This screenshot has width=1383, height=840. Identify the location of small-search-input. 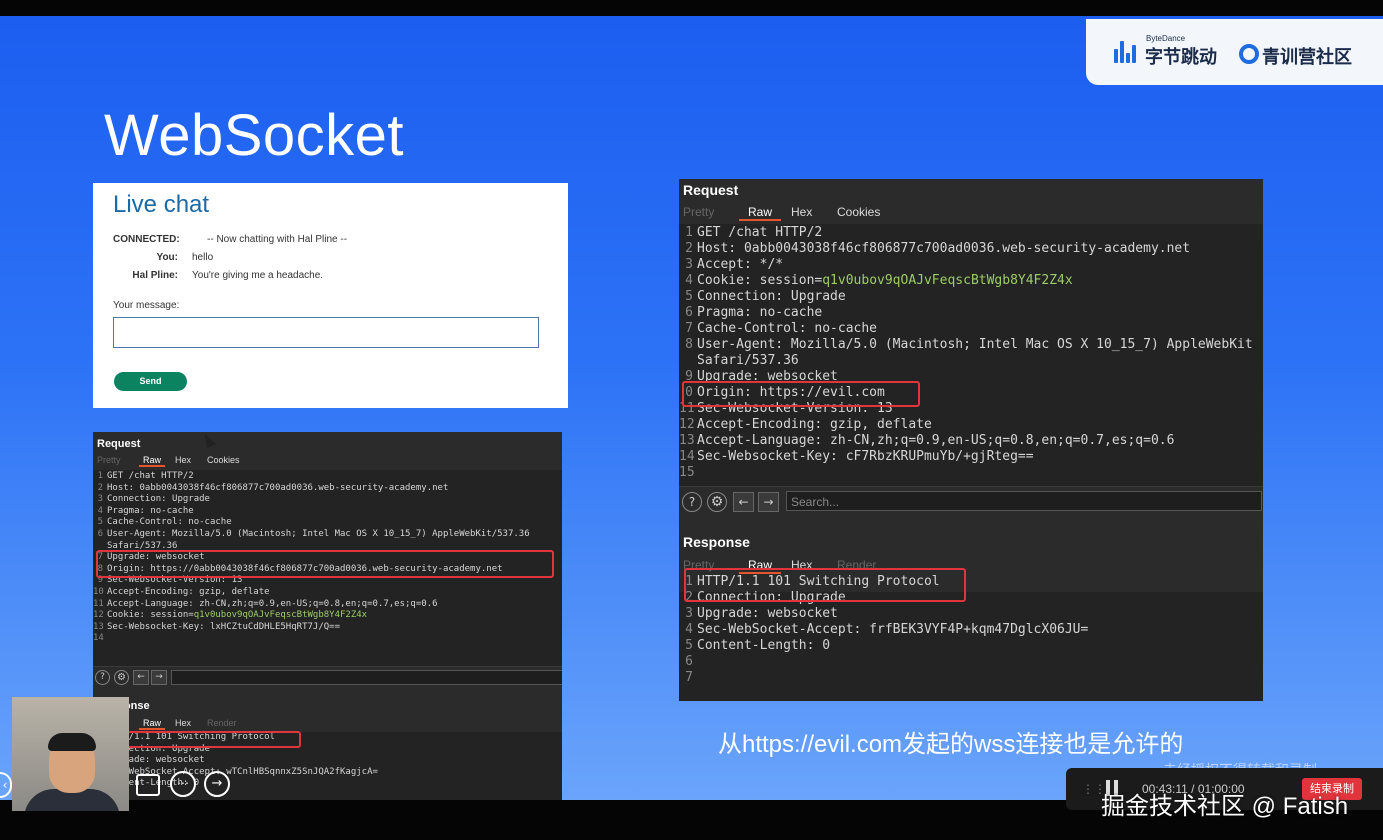
(366, 677).